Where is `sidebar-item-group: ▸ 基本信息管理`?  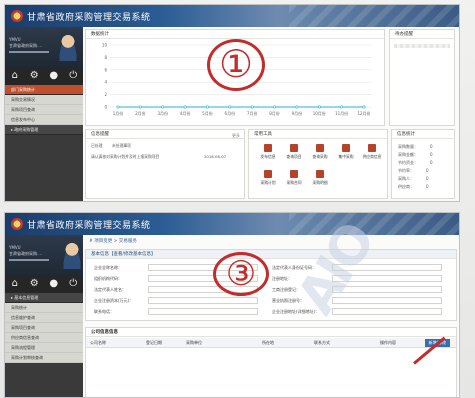
sidebar-item-group: ▸ 基本信息管理 is located at coordinates (44, 298).